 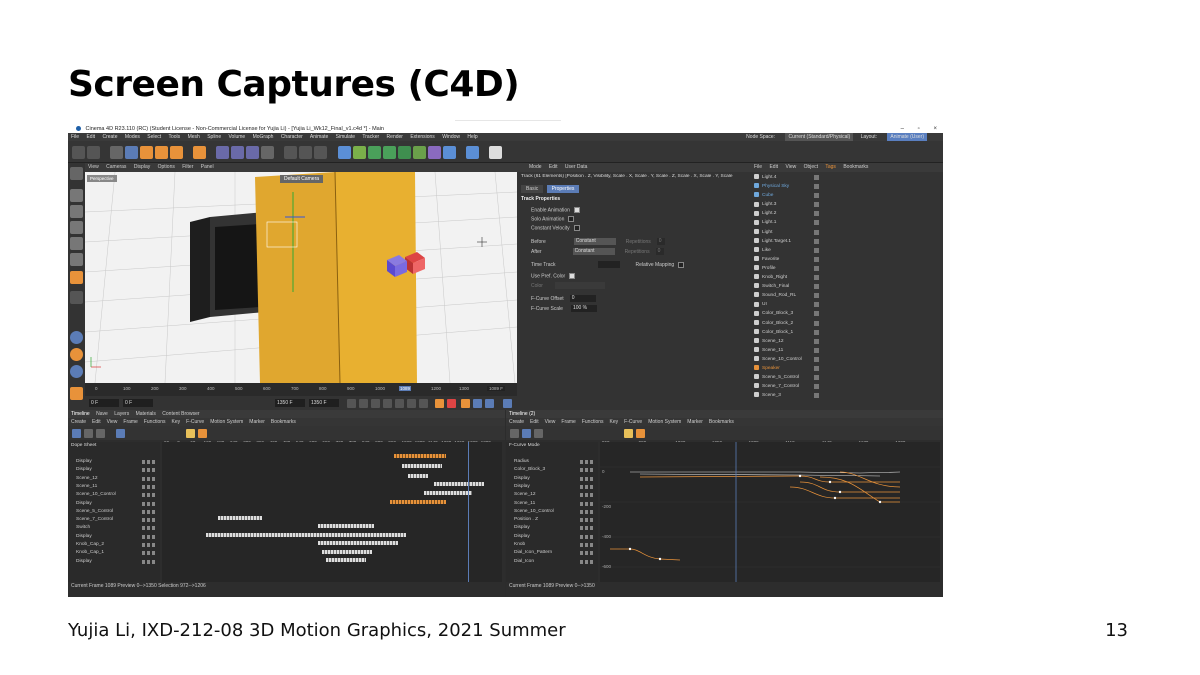 I want to click on add-icon, so click(x=199, y=152).